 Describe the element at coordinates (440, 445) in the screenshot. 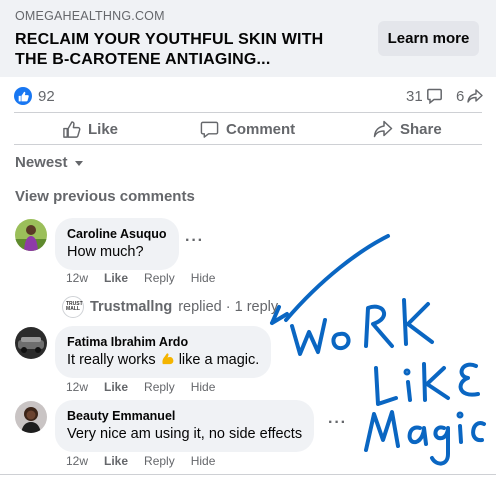

I see `letter-g` at that location.